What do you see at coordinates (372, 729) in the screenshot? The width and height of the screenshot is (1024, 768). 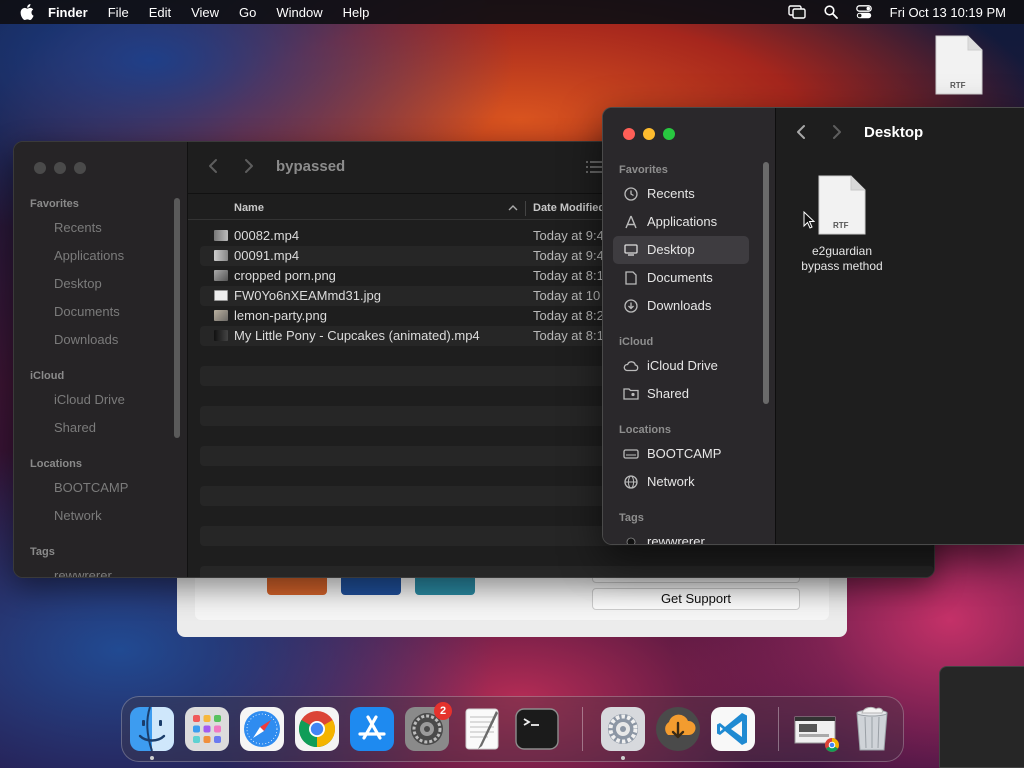 I see `dock-app-store-icon` at bounding box center [372, 729].